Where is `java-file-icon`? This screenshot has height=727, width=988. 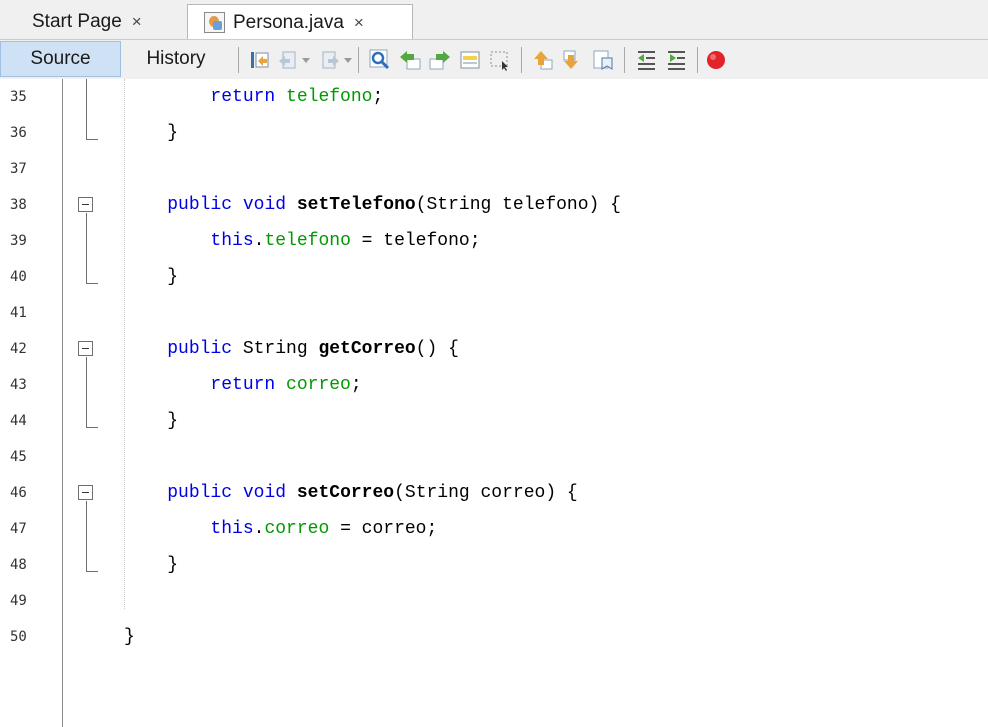 java-file-icon is located at coordinates (214, 22).